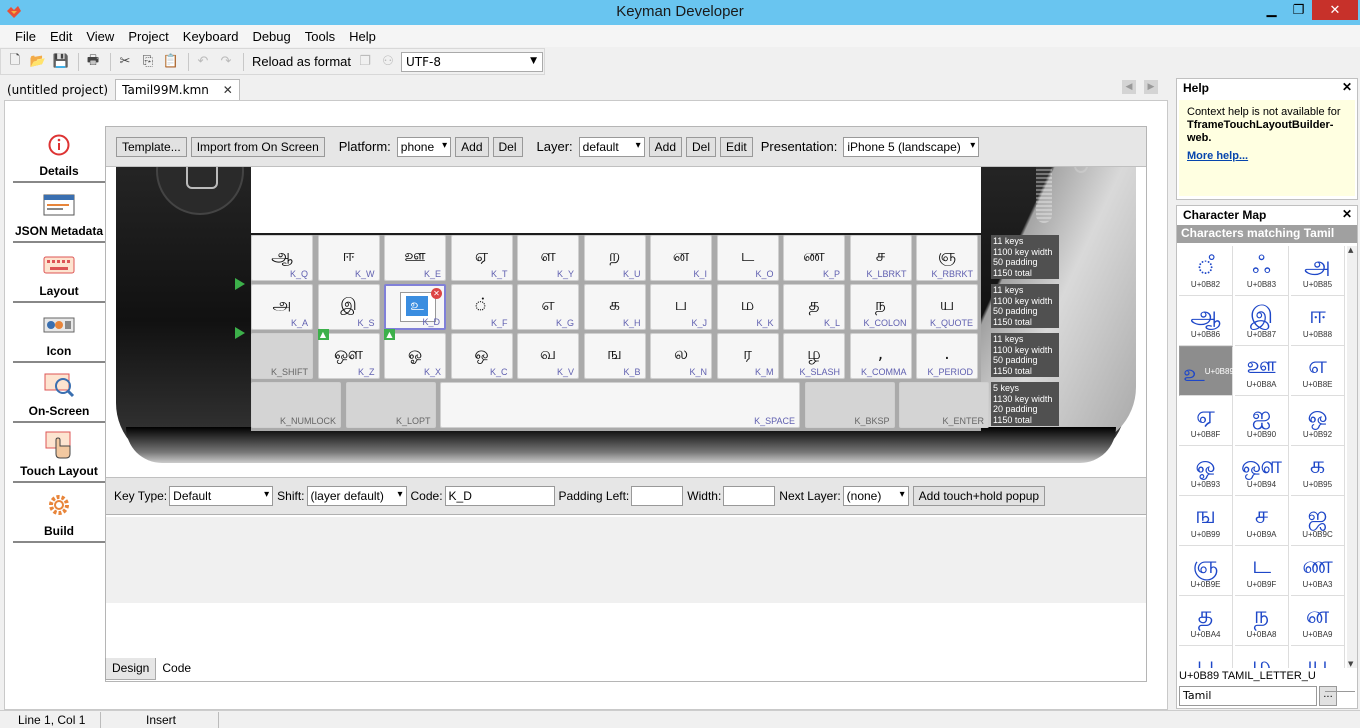 This screenshot has height=728, width=1360. Describe the element at coordinates (59, 213) in the screenshot. I see `nav-json-metadata: JSON Metadata` at that location.